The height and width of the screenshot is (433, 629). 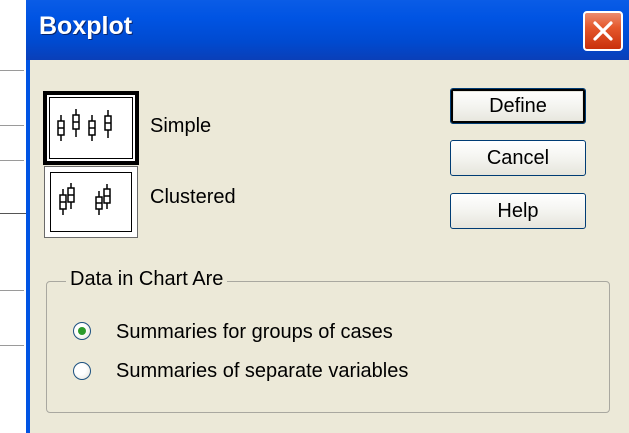 What do you see at coordinates (181, 126) in the screenshot?
I see `simple-label: Simple` at bounding box center [181, 126].